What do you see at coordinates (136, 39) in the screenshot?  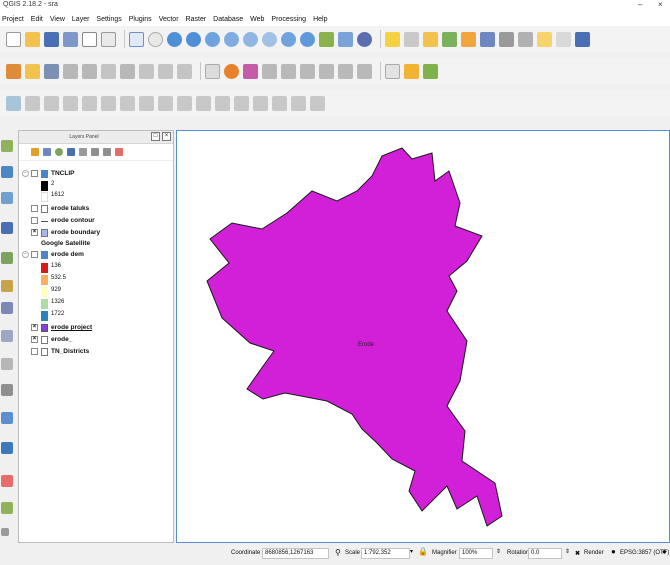 I see `pan-map-icon` at bounding box center [136, 39].